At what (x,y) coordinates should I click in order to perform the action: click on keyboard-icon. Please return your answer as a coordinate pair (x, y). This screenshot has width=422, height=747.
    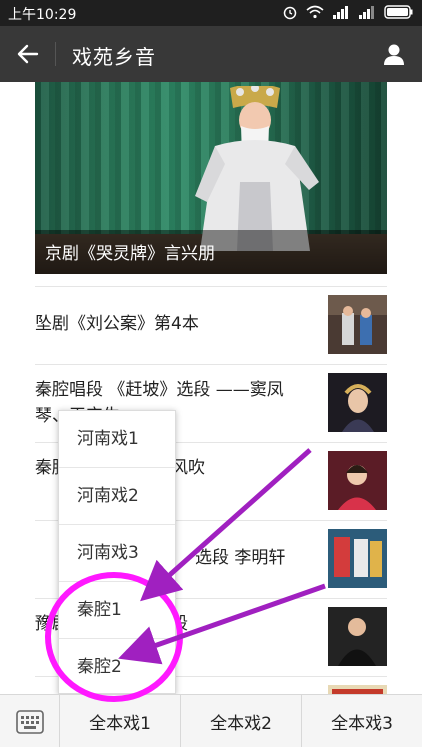
    Looking at the image, I should click on (29, 721).